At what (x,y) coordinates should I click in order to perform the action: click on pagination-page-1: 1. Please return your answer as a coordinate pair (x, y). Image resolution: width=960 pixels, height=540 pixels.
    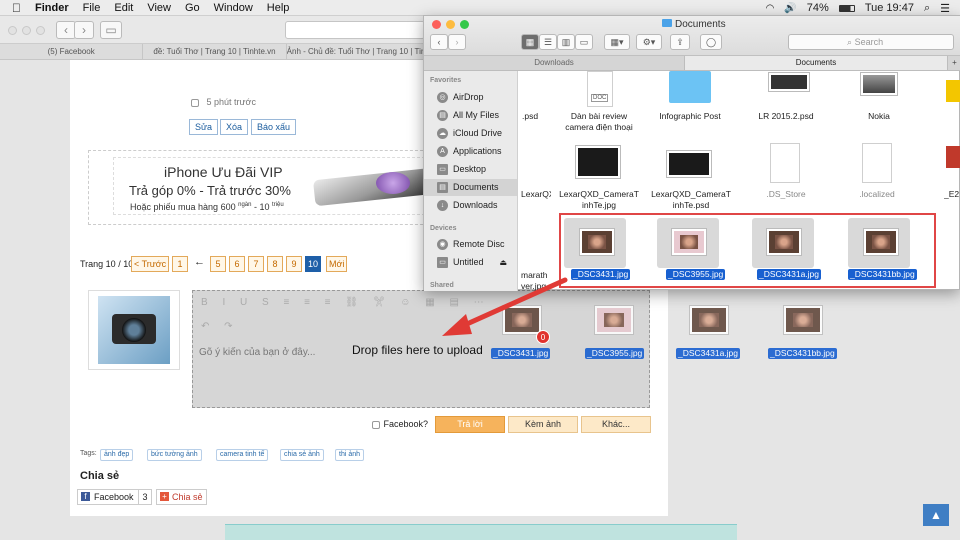
    Looking at the image, I should click on (180, 264).